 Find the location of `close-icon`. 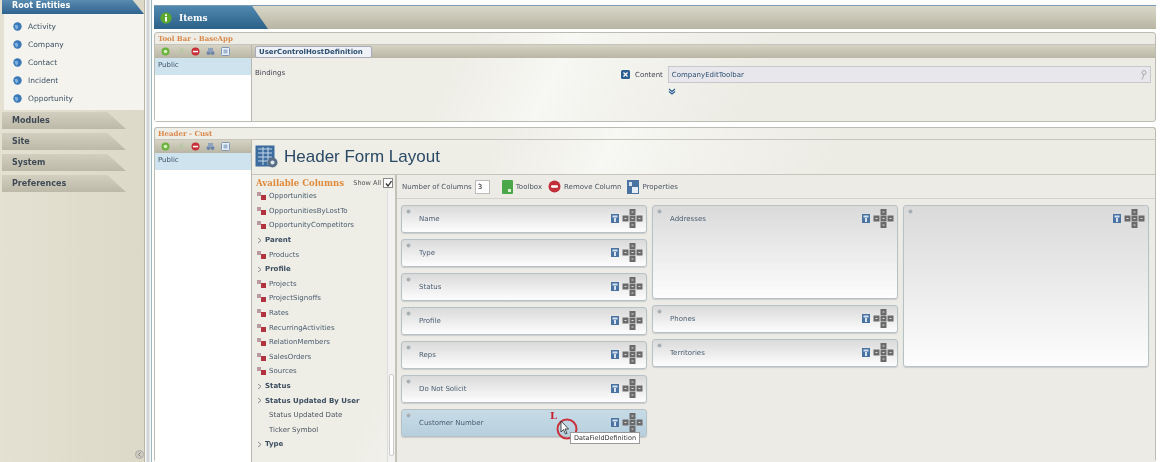

close-icon is located at coordinates (625, 74).